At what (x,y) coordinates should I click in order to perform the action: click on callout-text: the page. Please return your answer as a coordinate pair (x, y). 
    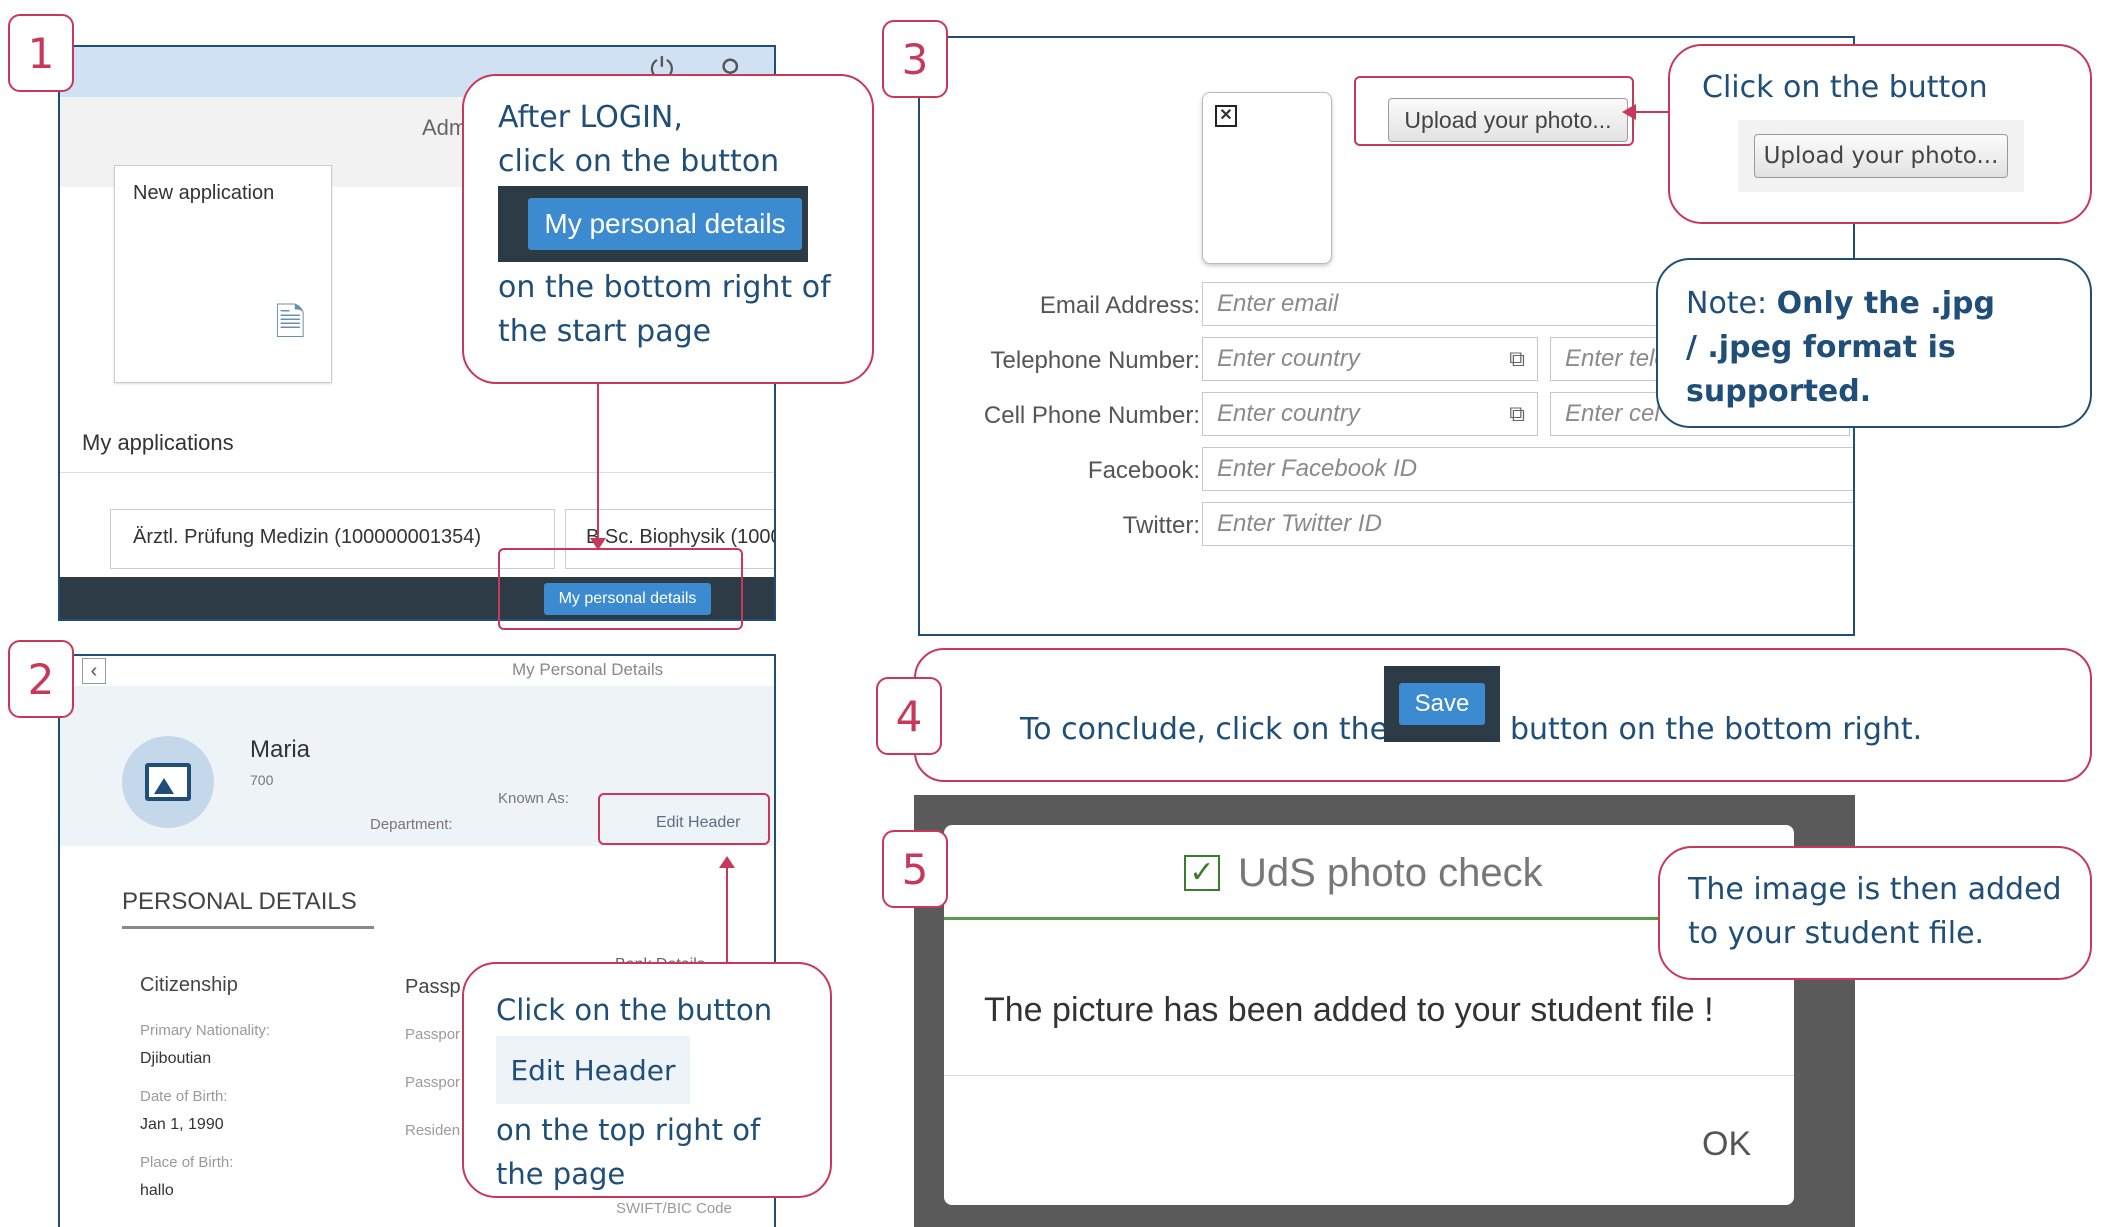
    Looking at the image, I should click on (561, 1174).